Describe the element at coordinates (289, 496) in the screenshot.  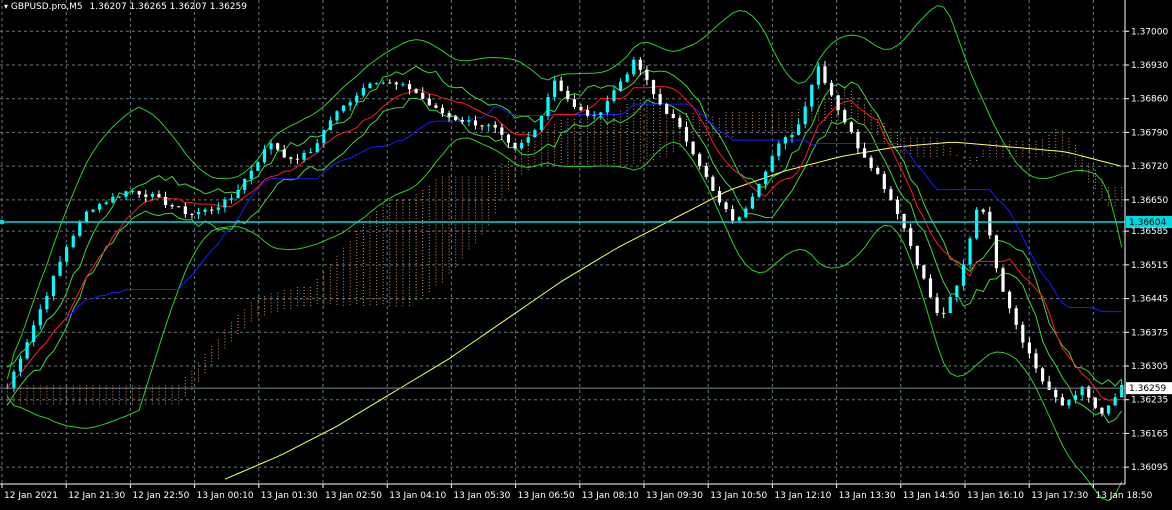
I see `x-tick-label: 13 Jan 01:30` at that location.